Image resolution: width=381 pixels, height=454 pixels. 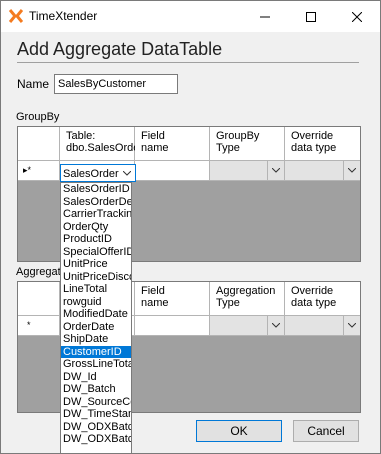 I want to click on title-bar: TimeXtender, so click(x=190, y=16).